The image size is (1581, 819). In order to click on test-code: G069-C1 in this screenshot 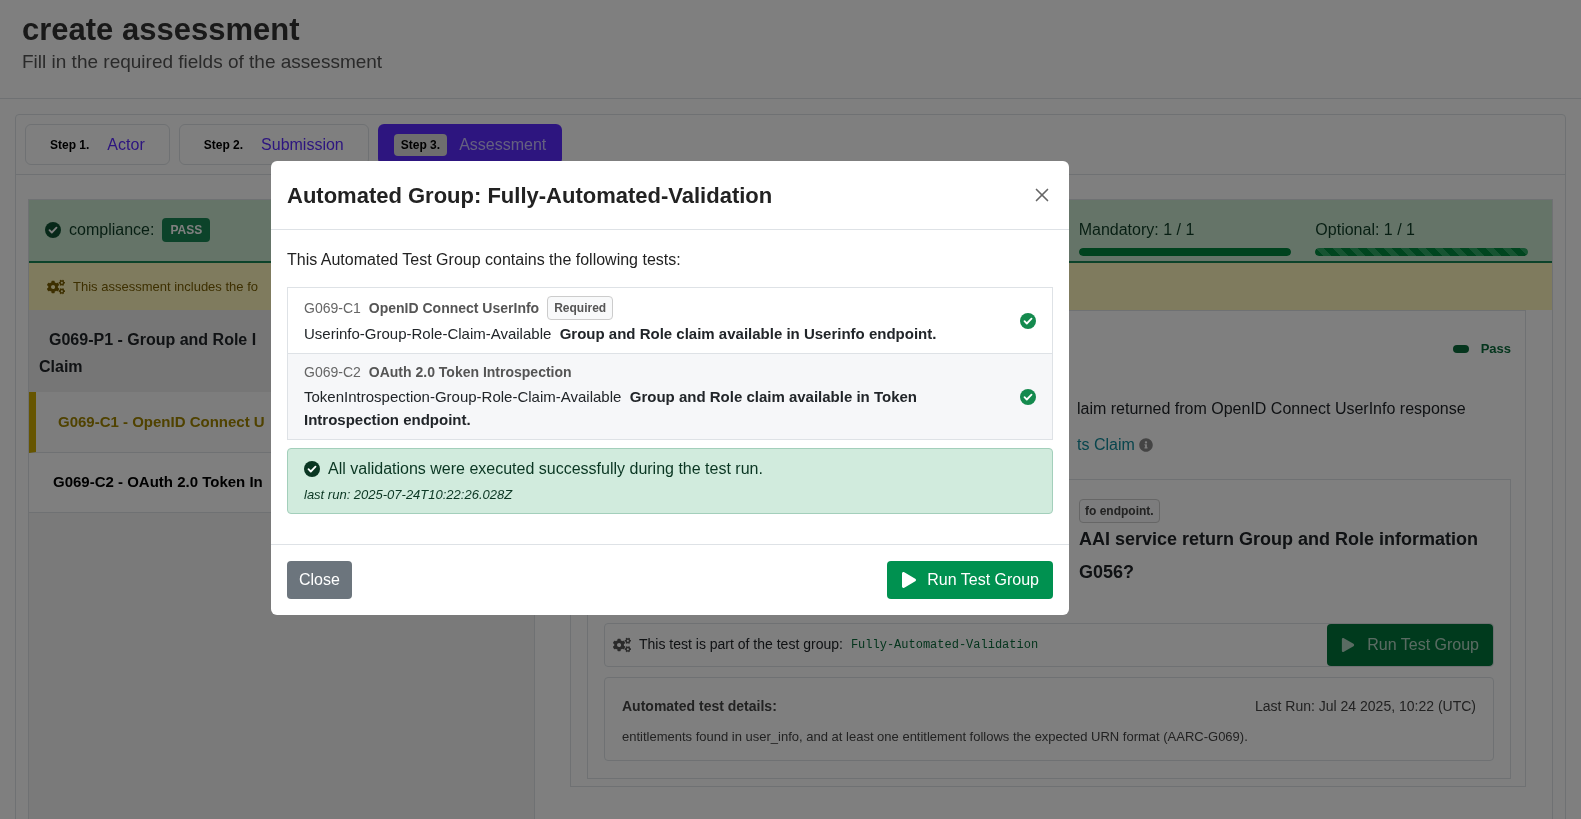, I will do `click(332, 308)`.